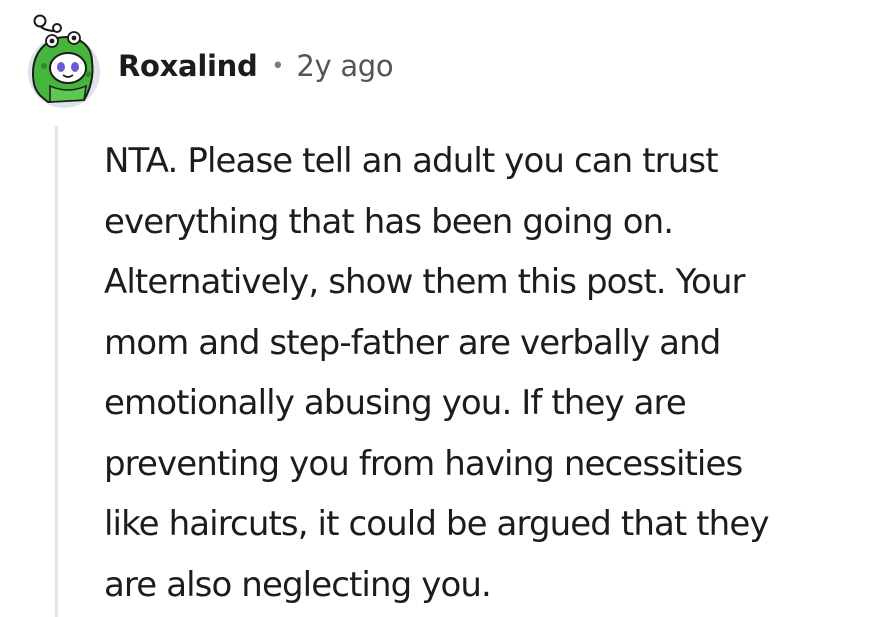 The height and width of the screenshot is (617, 885). I want to click on snoo-avatar-icon, so click(64, 61).